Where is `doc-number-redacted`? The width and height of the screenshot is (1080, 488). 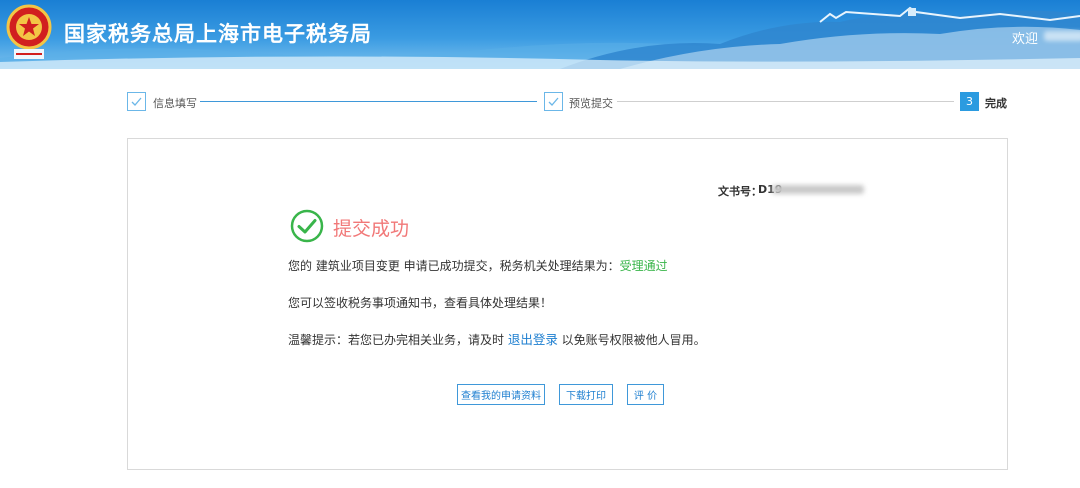 doc-number-redacted is located at coordinates (818, 189).